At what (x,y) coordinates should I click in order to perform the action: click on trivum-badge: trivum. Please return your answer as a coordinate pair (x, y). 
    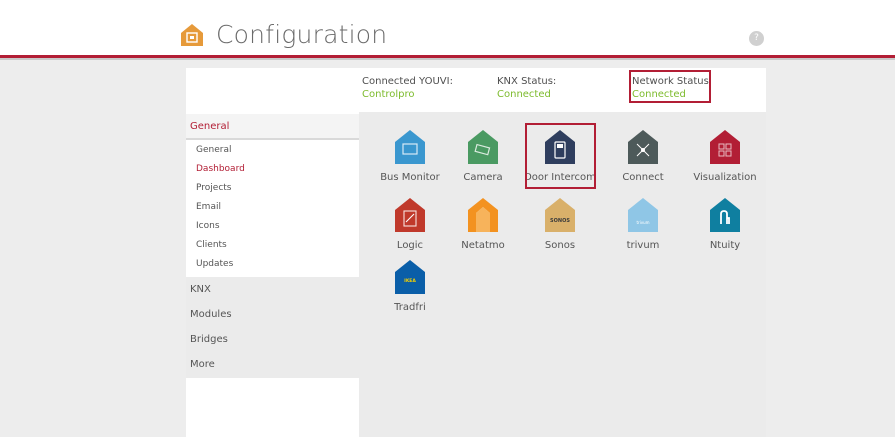
    Looking at the image, I should click on (642, 222).